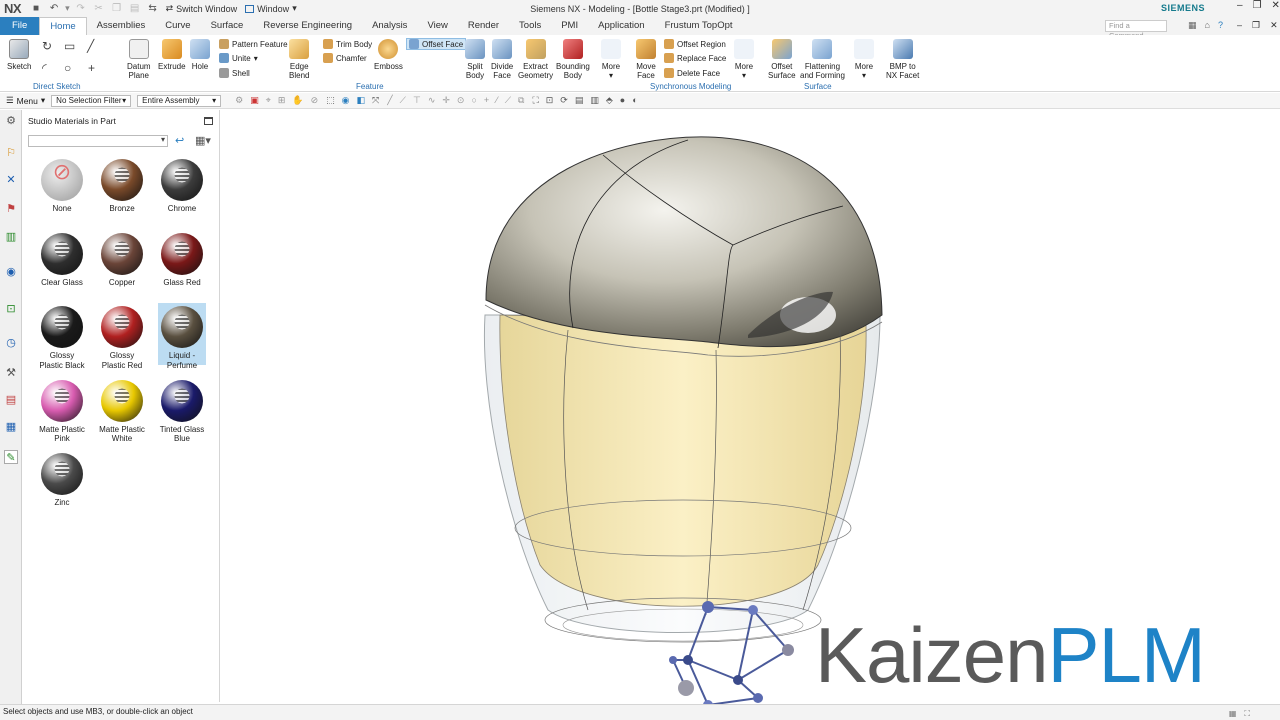 The height and width of the screenshot is (720, 1280). Describe the element at coordinates (122, 261) in the screenshot. I see `material-tile: Copper` at that location.